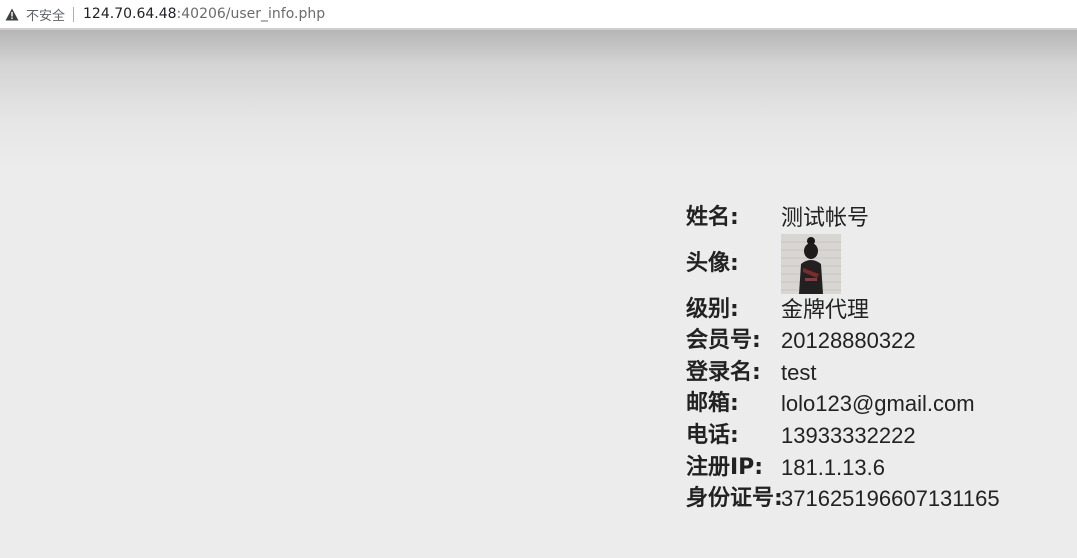  What do you see at coordinates (712, 217) in the screenshot?
I see `name-label: 姓名:` at bounding box center [712, 217].